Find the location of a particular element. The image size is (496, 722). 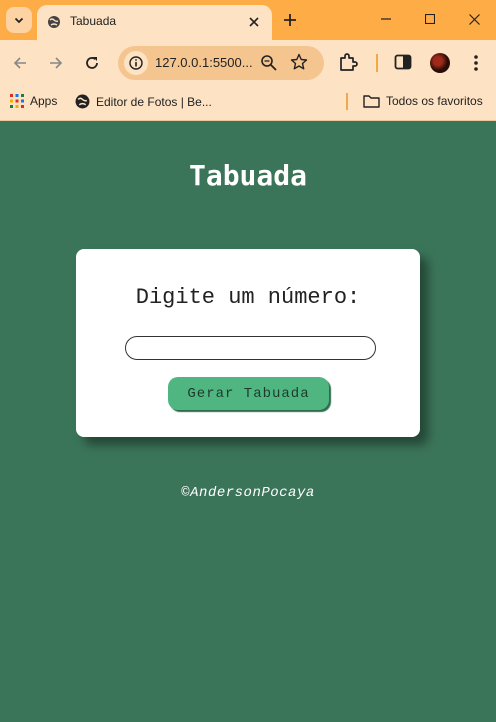

minimize-icon is located at coordinates (386, 19).